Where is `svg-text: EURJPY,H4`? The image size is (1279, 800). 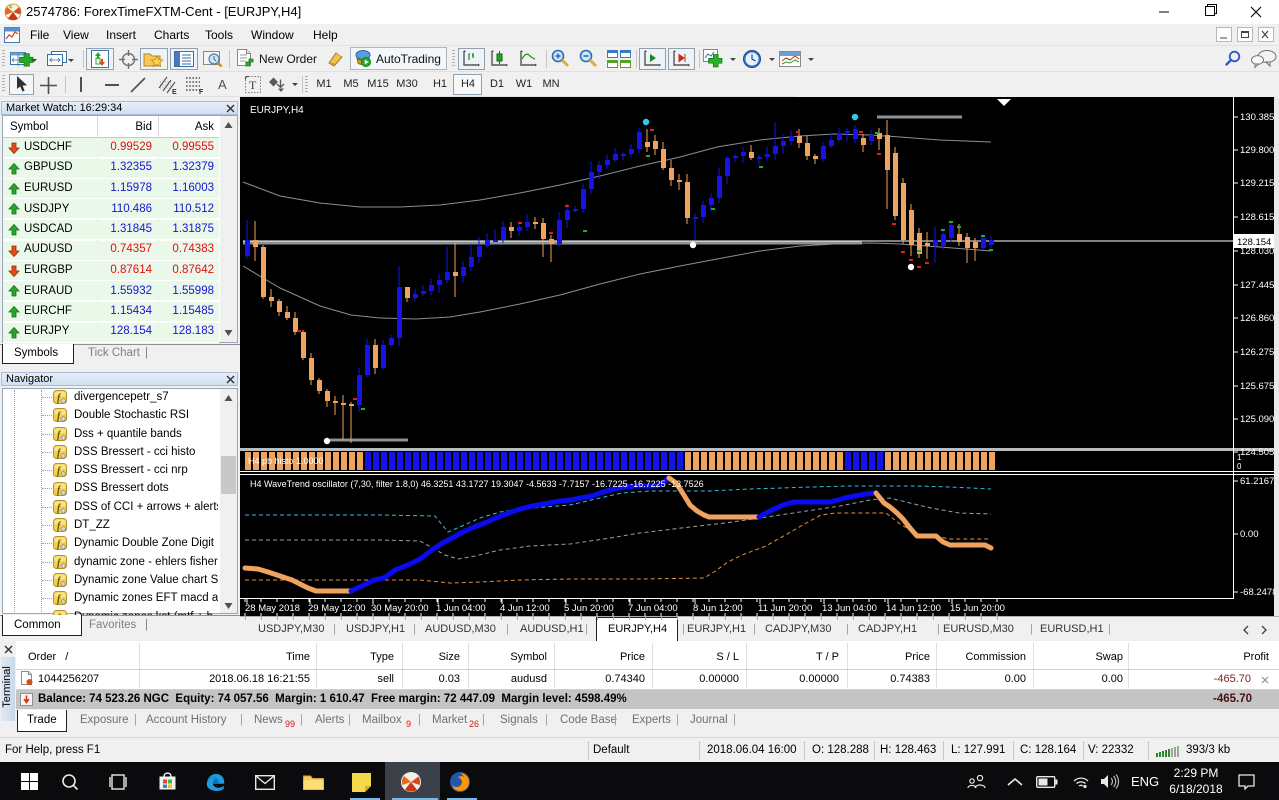 svg-text: EURJPY,H4 is located at coordinates (277, 110).